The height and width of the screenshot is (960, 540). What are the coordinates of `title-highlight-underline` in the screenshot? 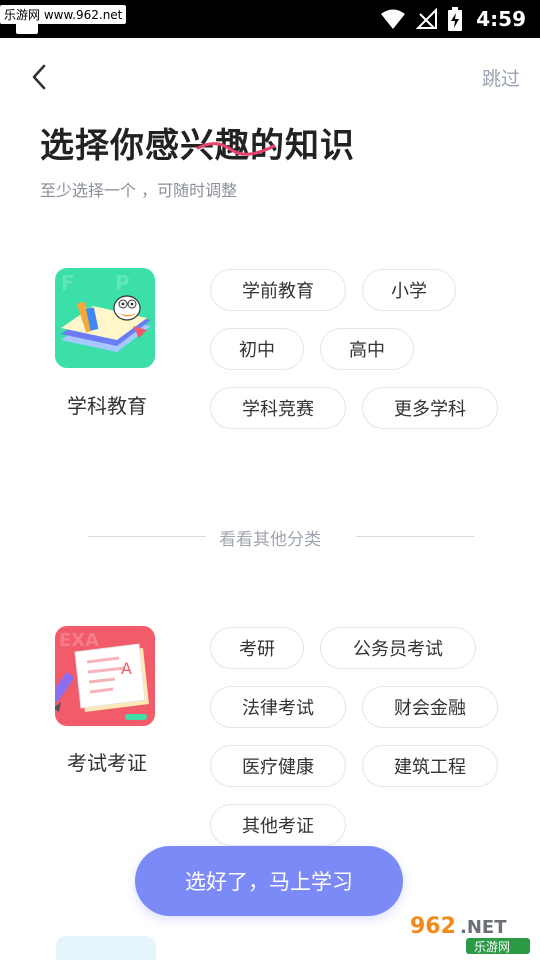 It's located at (236, 149).